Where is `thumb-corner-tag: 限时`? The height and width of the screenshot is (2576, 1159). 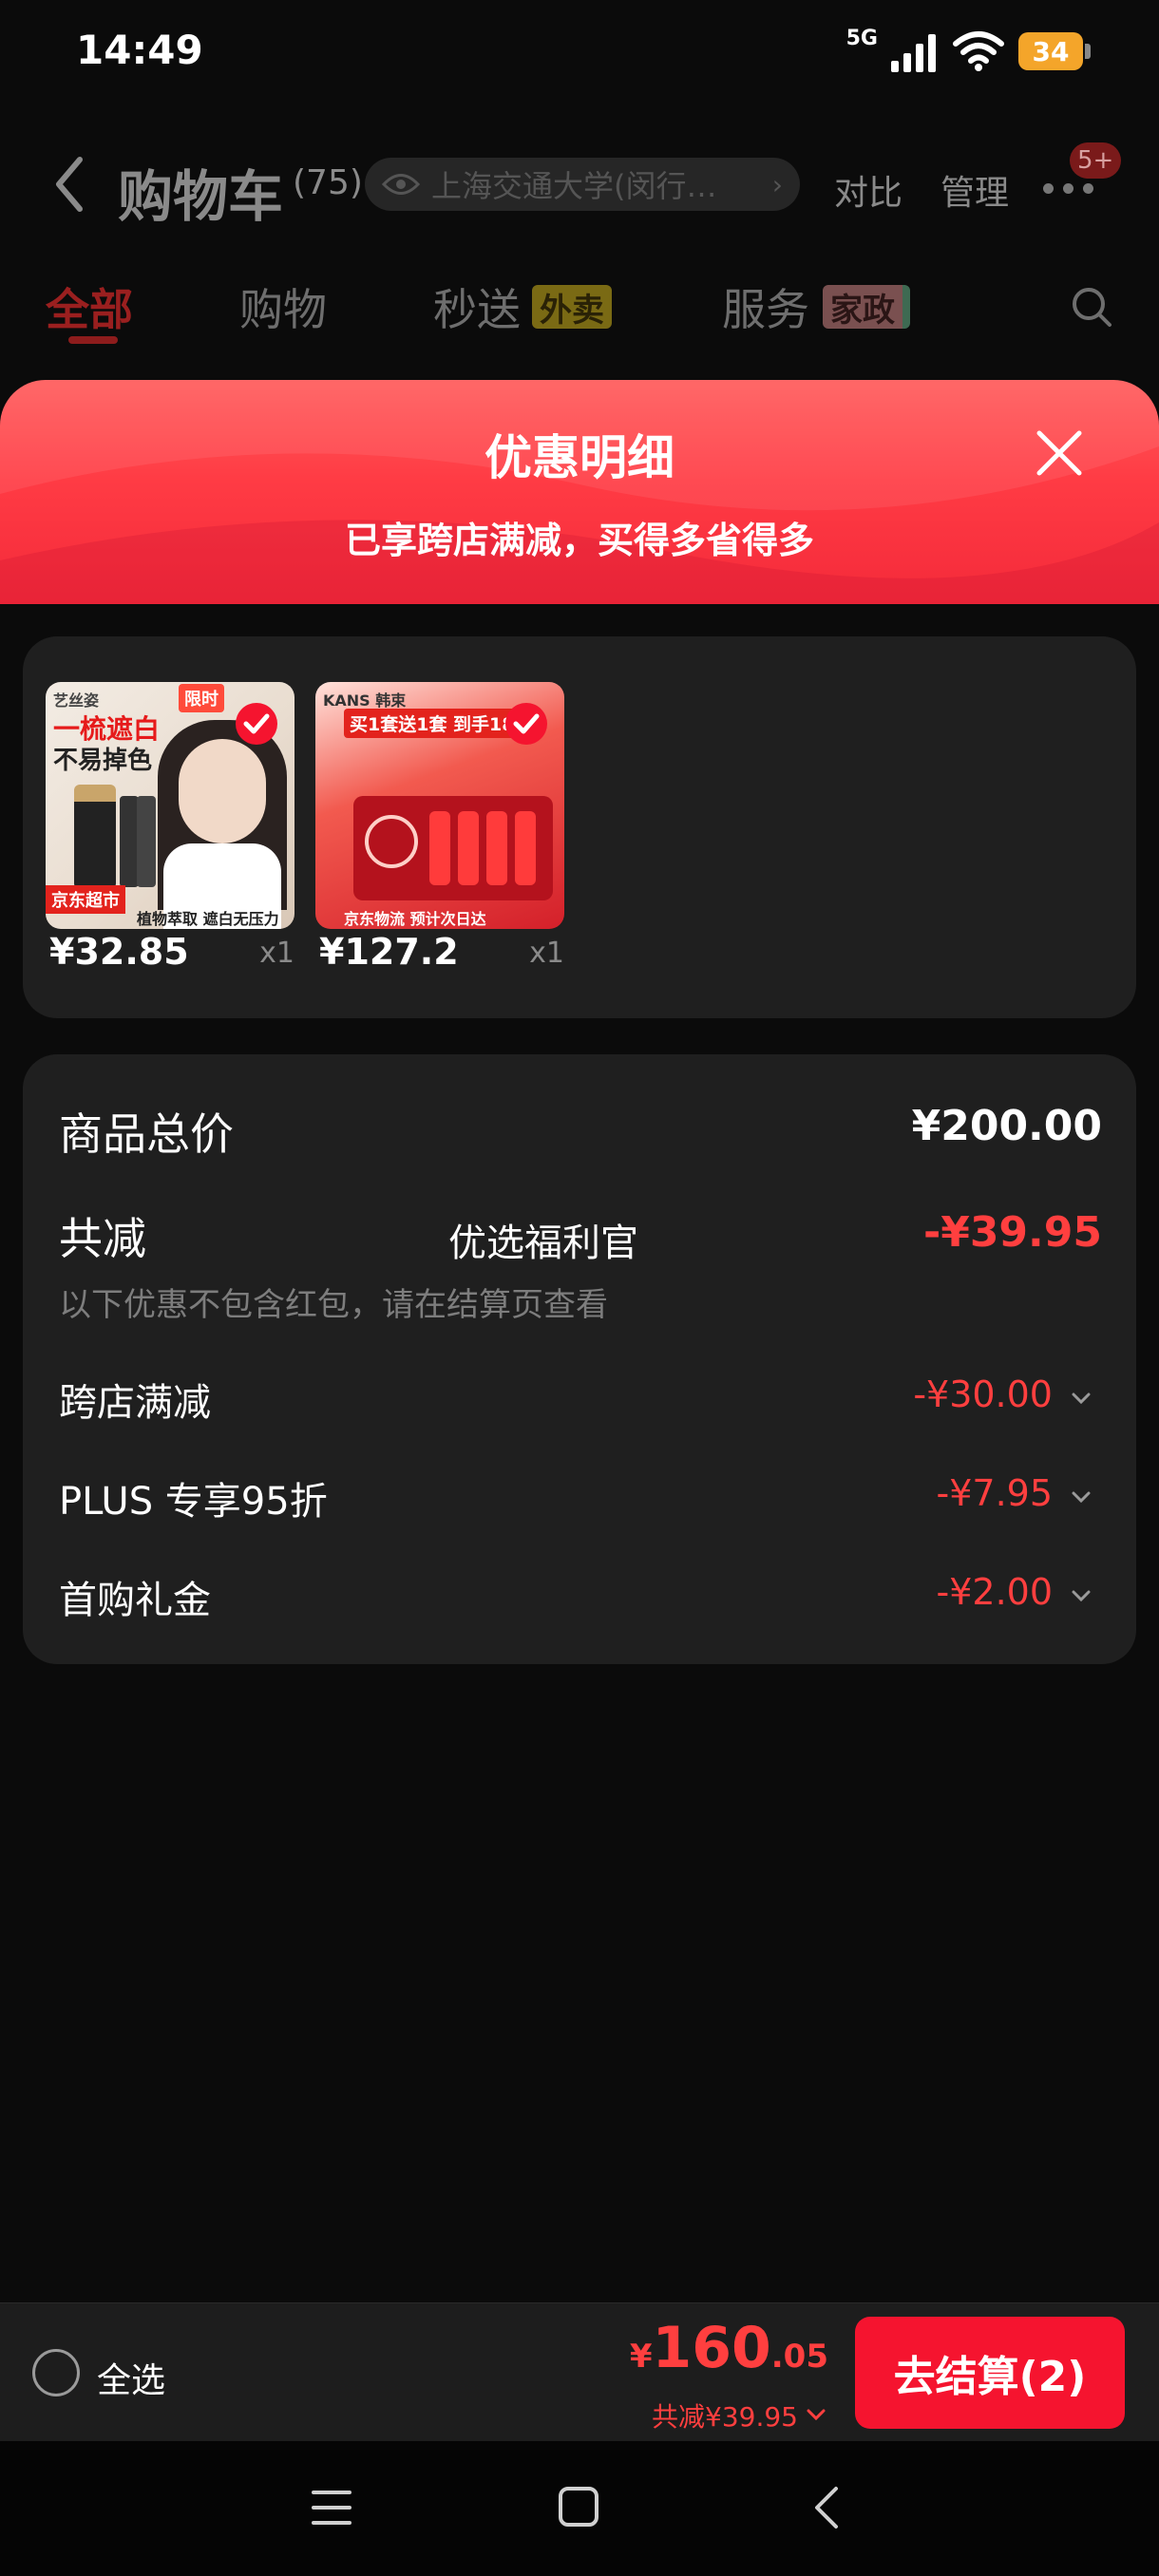 thumb-corner-tag: 限时 is located at coordinates (201, 698).